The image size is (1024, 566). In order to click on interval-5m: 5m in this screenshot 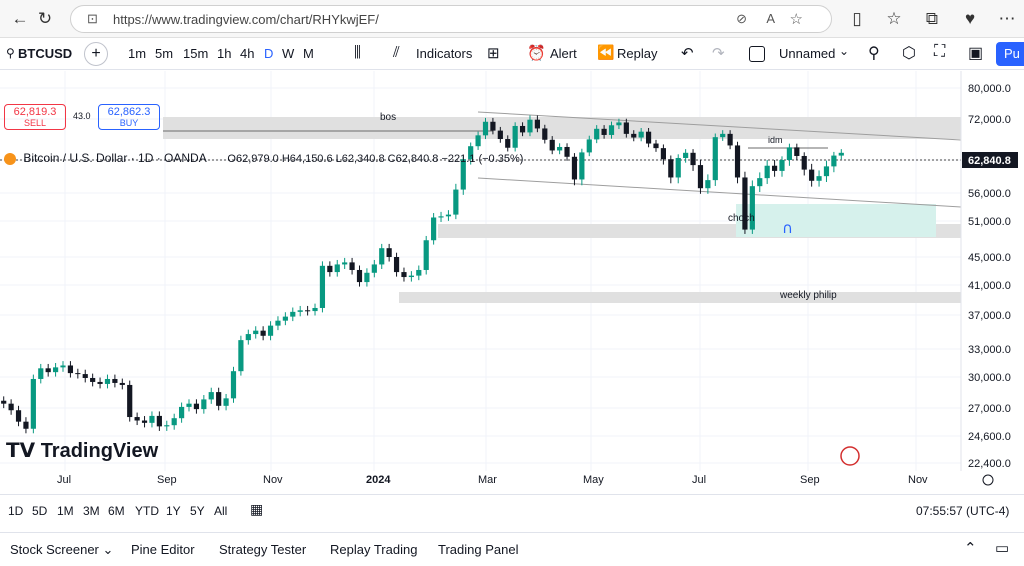, I will do `click(164, 53)`.